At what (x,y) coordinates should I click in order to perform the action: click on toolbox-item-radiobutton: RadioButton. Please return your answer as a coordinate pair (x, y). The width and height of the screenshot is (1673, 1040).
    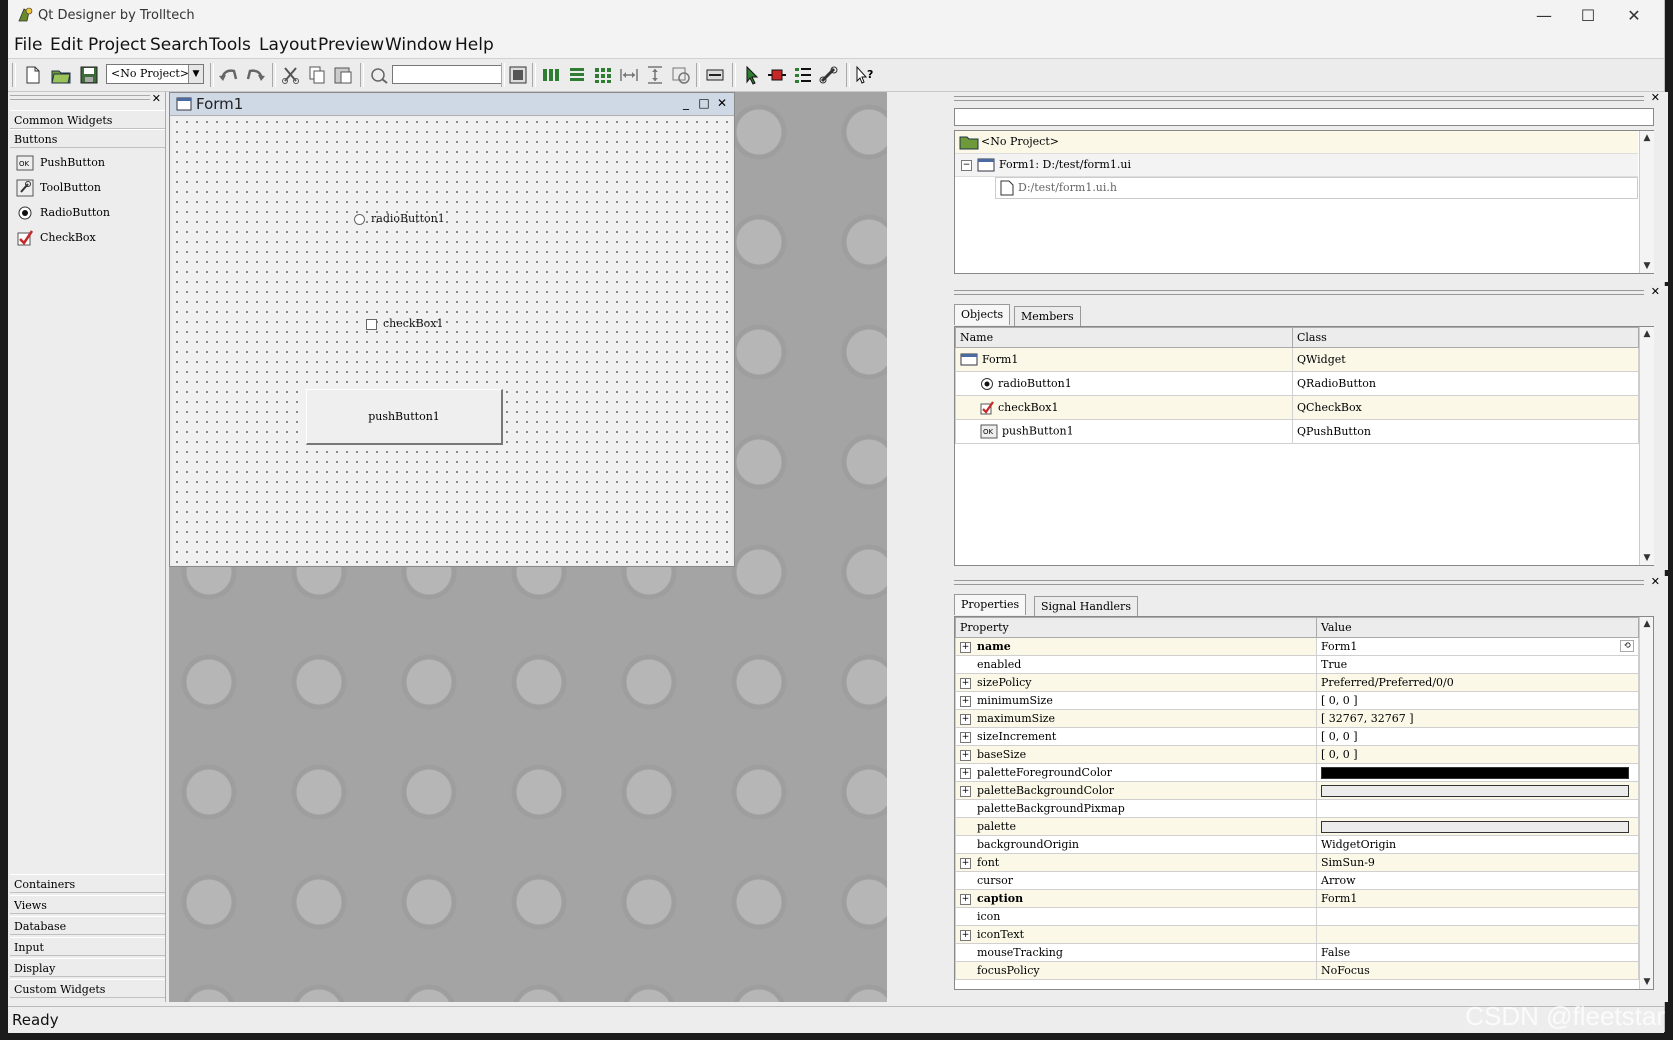
    Looking at the image, I should click on (63, 213).